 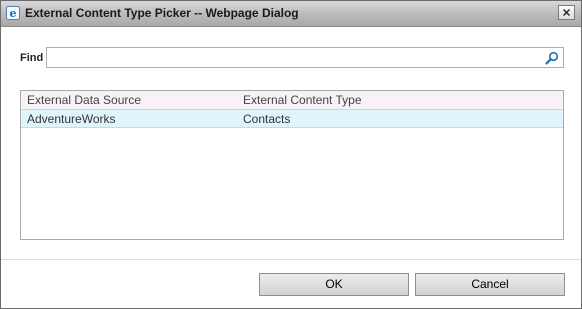 I want to click on table-row: AdventureWorks Contacts, so click(x=292, y=118).